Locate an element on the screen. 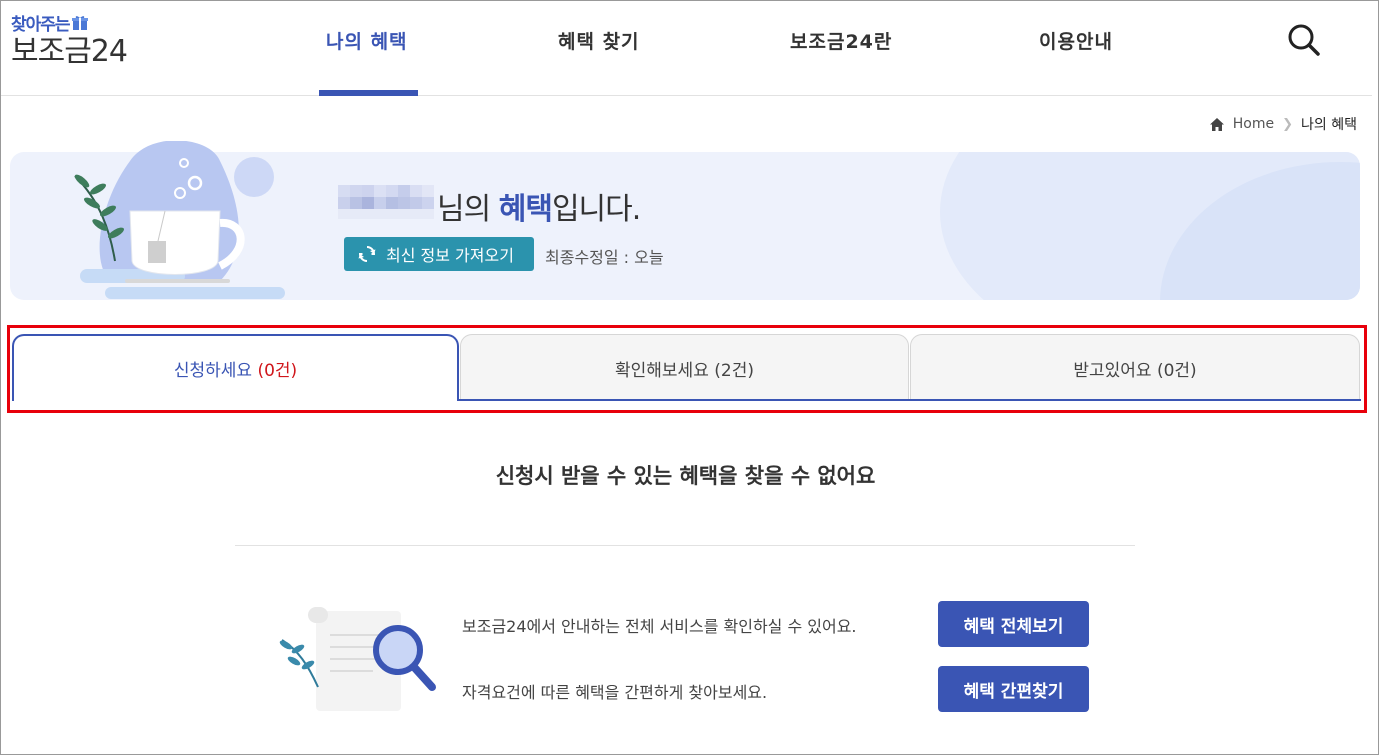 The width and height of the screenshot is (1379, 755). greeting-highlight: 혜택 is located at coordinates (525, 209).